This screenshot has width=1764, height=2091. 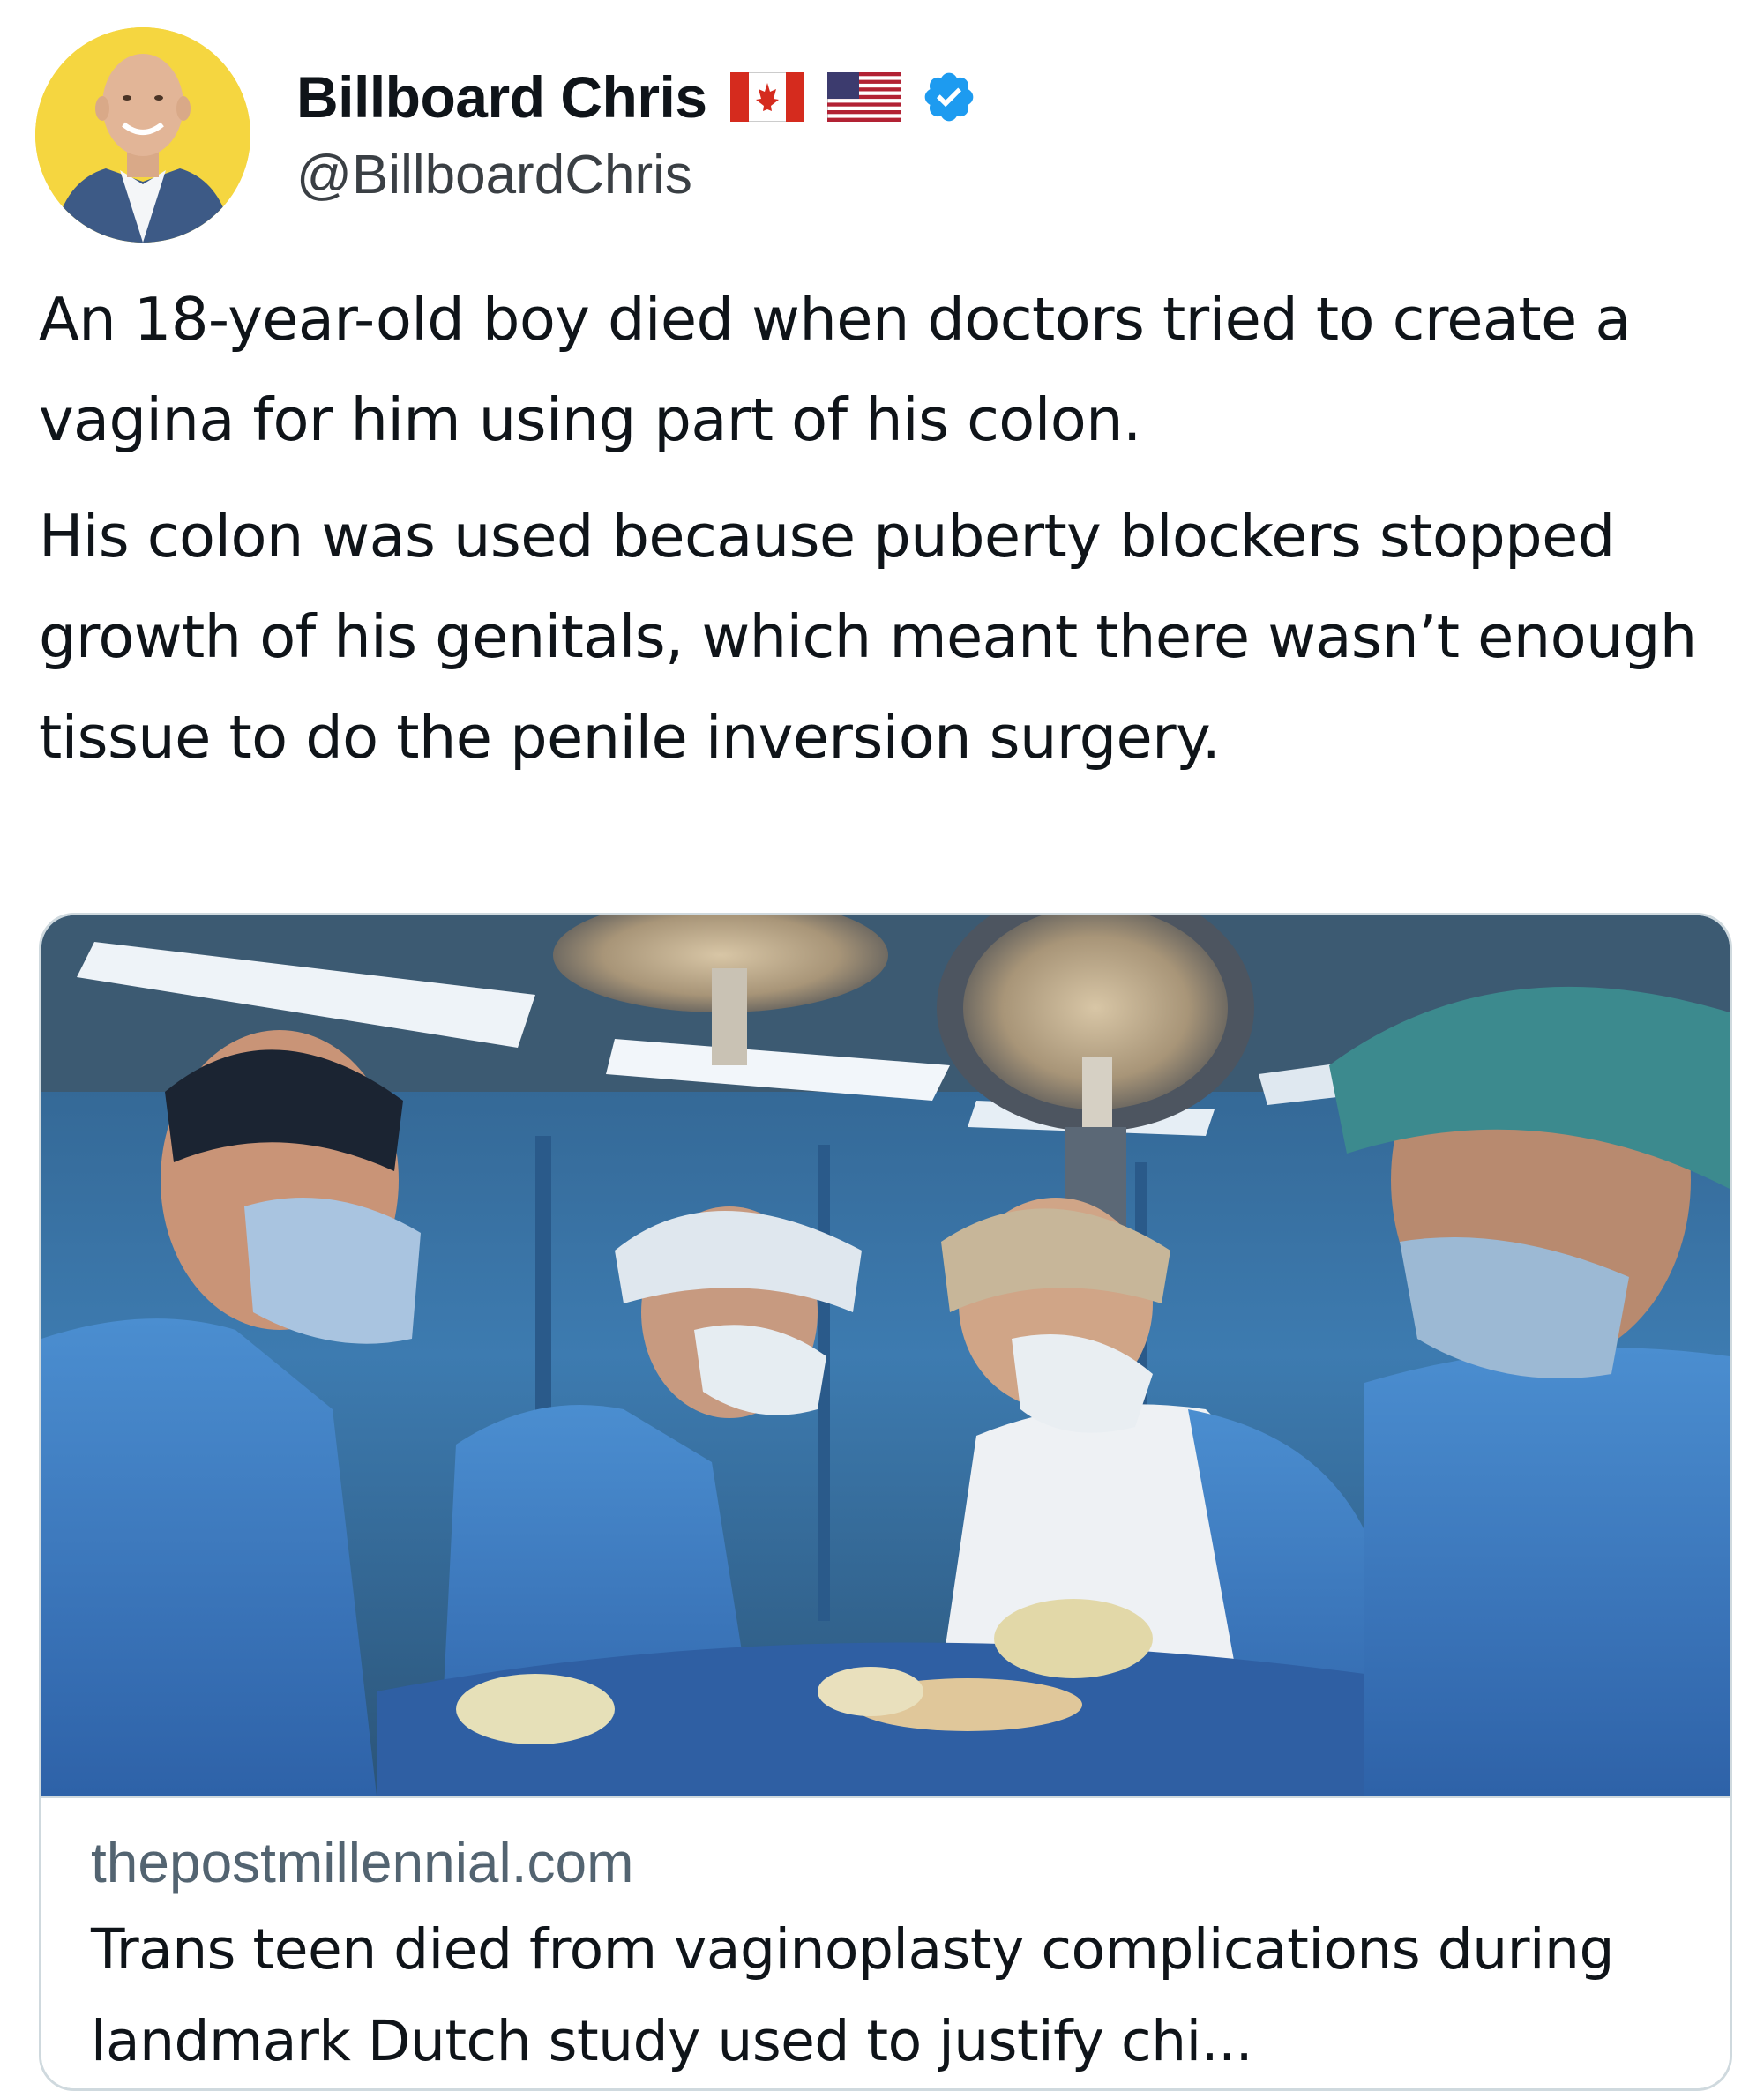 What do you see at coordinates (949, 97) in the screenshot?
I see `verified-badge-icon` at bounding box center [949, 97].